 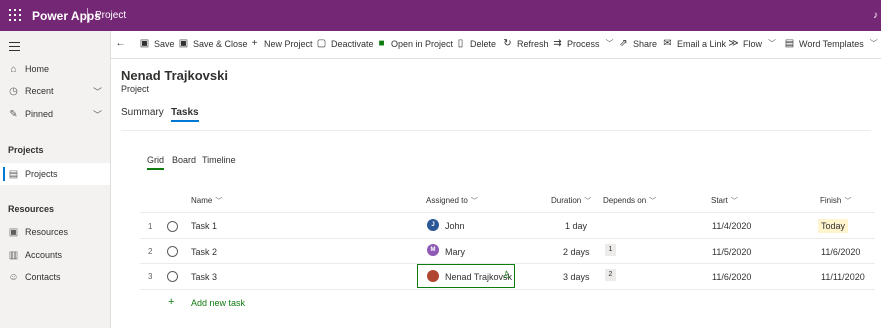 I want to click on row-number: 2, so click(x=150, y=251).